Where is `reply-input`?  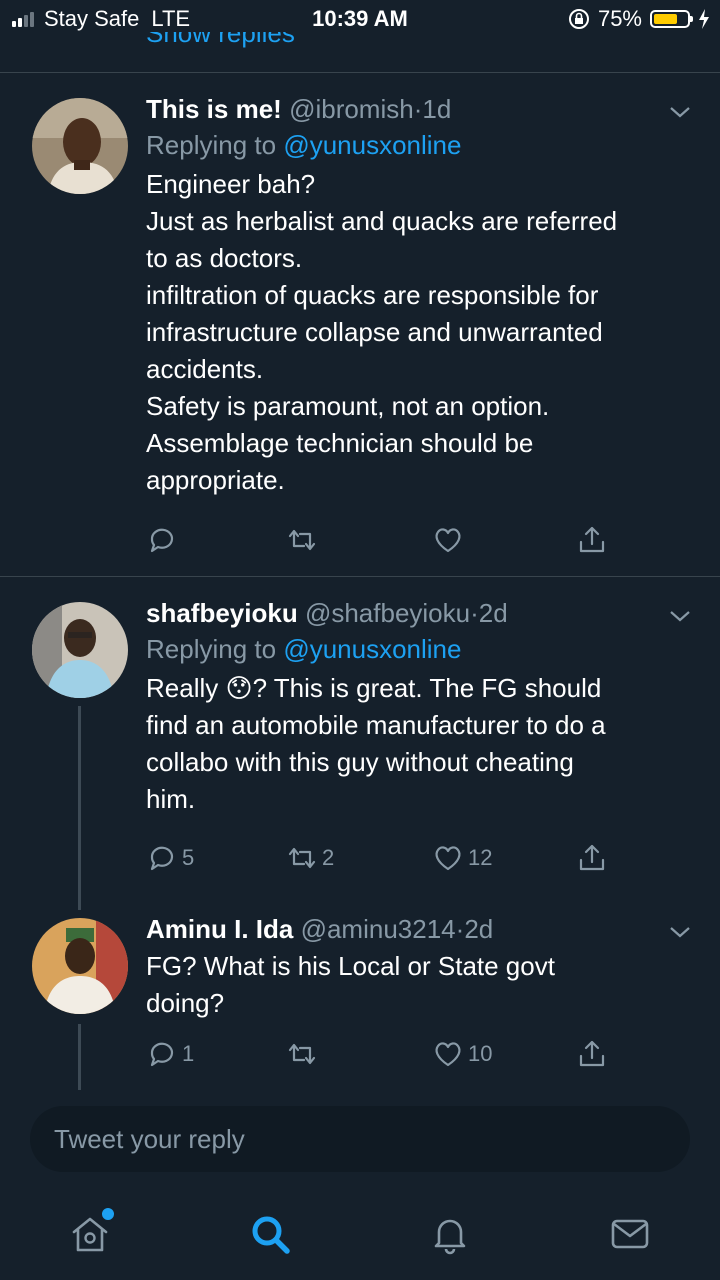
reply-input is located at coordinates (360, 1139).